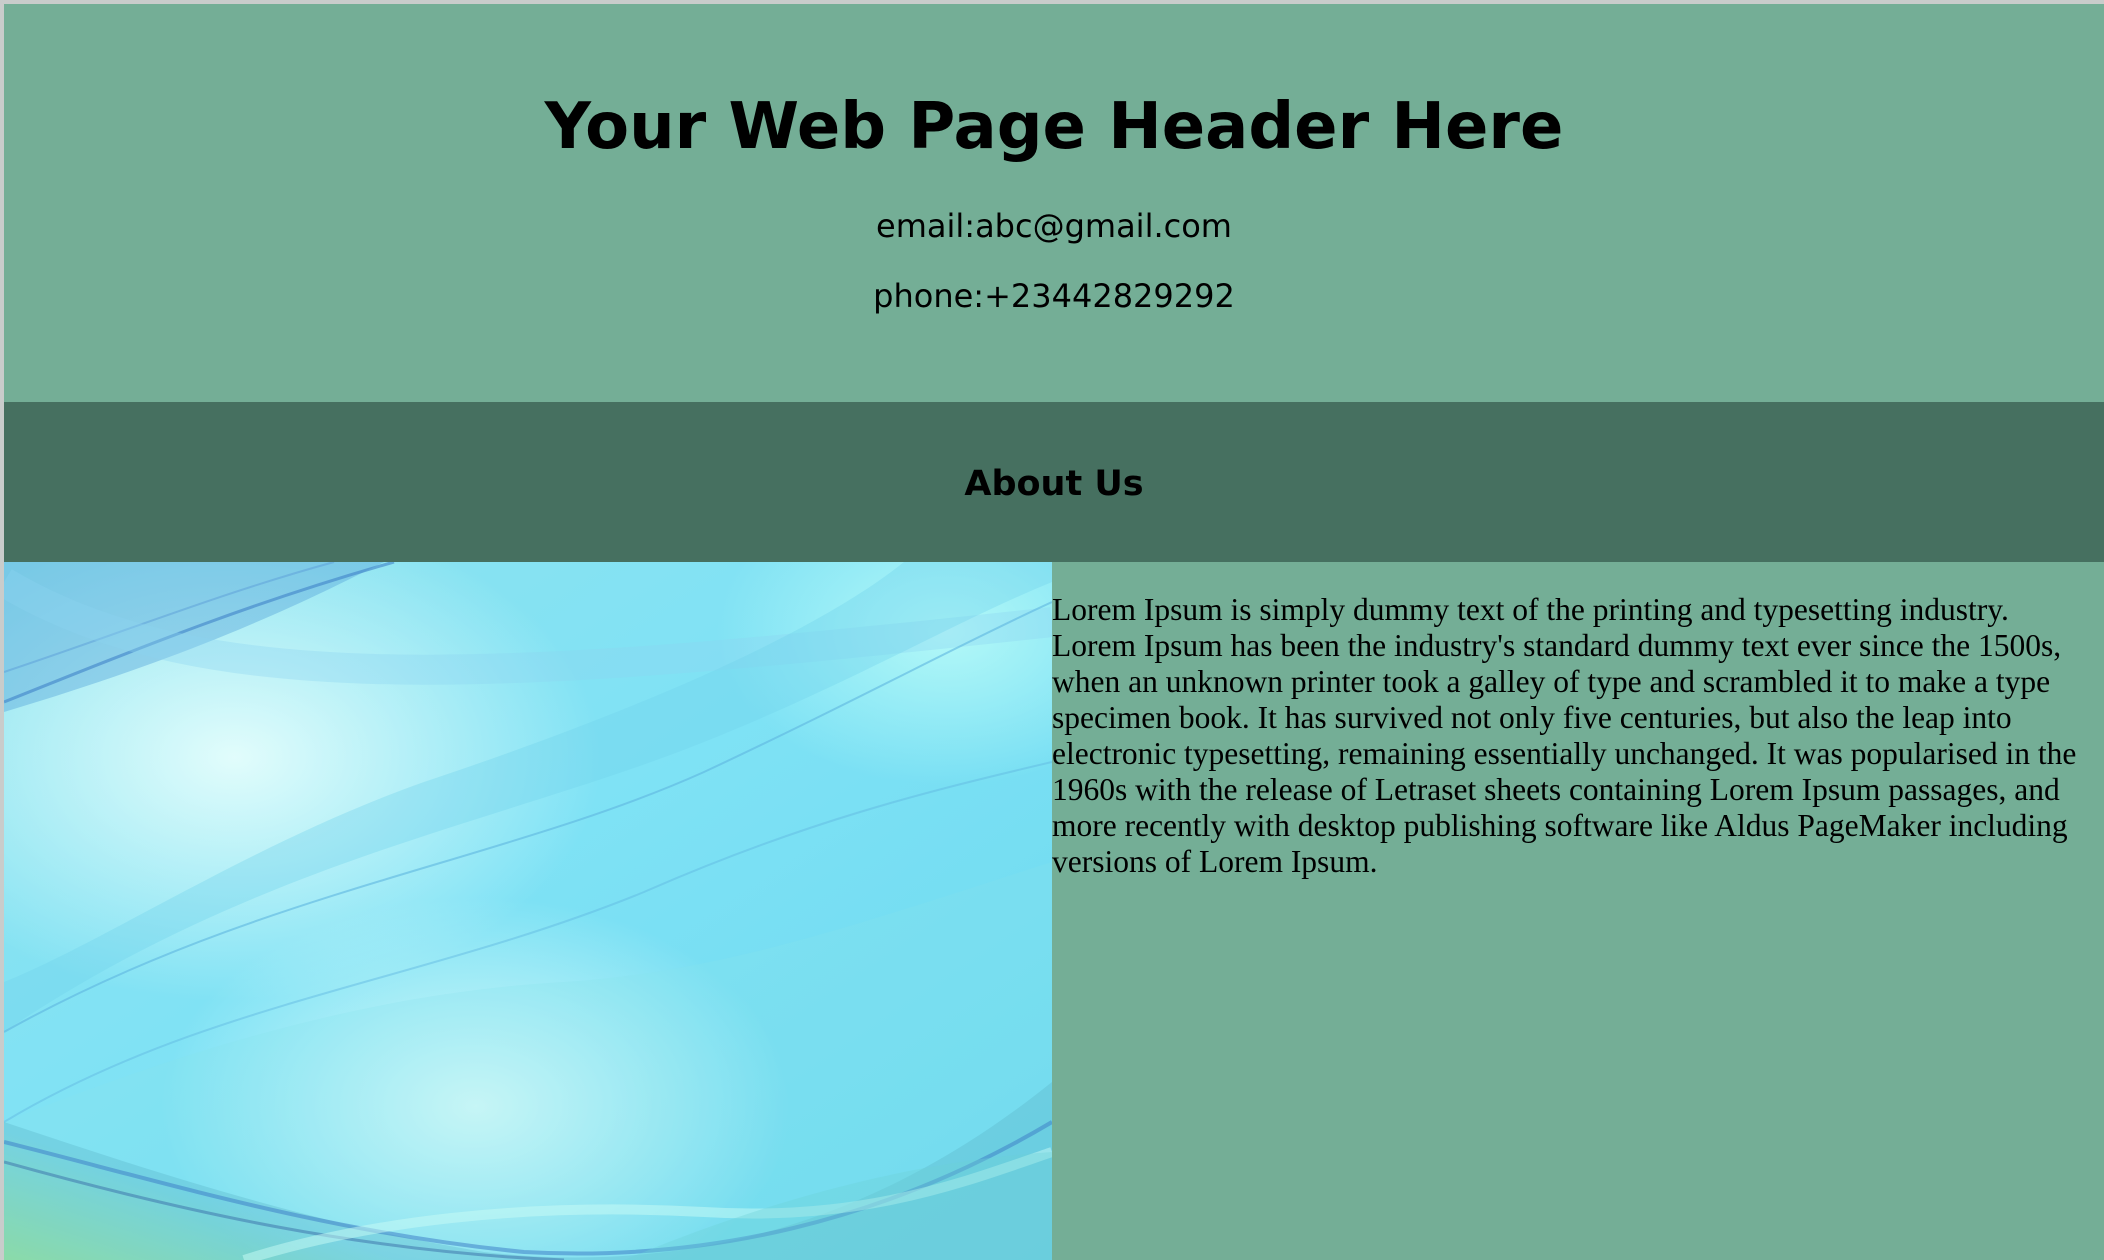  What do you see at coordinates (1054, 127) in the screenshot?
I see `page-title: Your Web Page Header Here` at bounding box center [1054, 127].